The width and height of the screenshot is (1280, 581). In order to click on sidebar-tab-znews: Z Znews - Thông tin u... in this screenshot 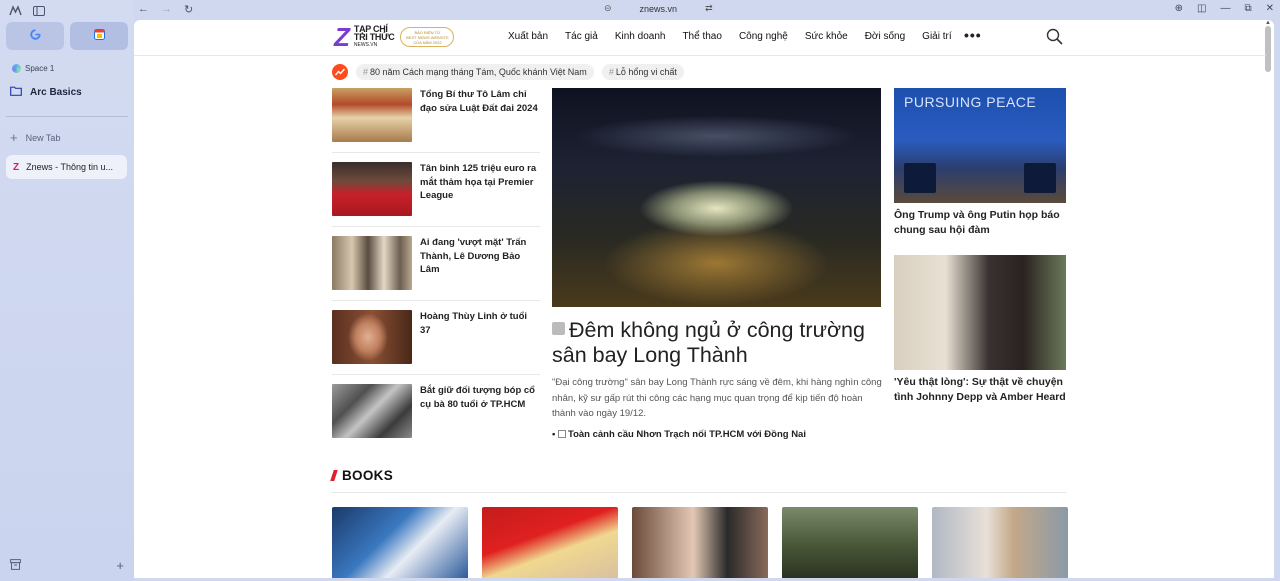, I will do `click(66, 167)`.